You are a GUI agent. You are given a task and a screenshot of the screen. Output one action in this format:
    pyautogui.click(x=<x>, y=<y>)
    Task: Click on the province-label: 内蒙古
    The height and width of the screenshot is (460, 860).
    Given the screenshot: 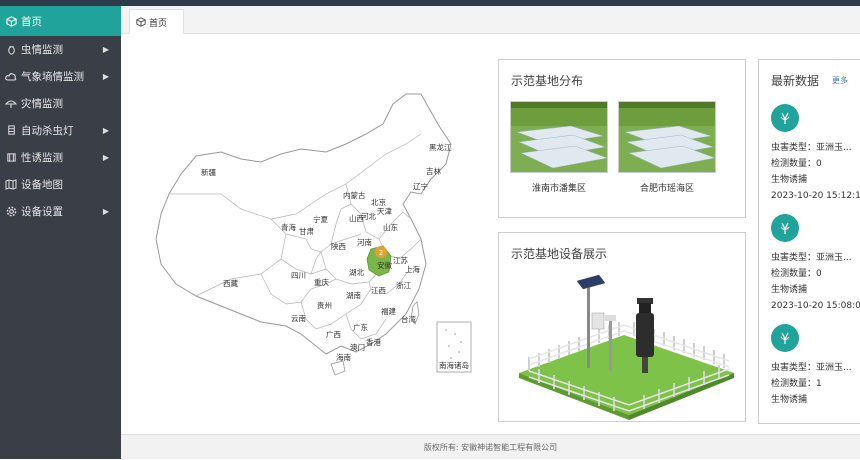 What is the action you would take?
    pyautogui.click(x=354, y=195)
    